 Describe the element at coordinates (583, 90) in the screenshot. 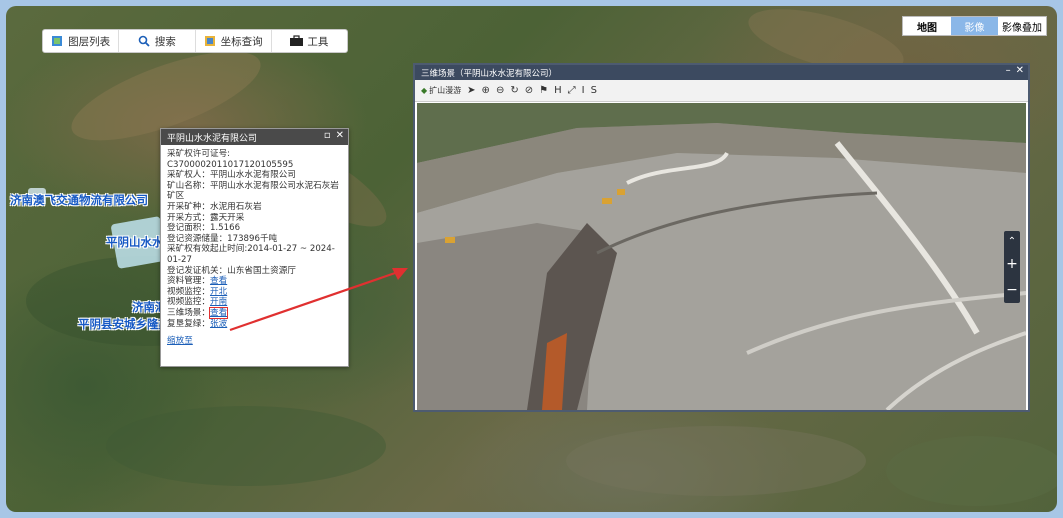

I see `vertical-icon: I` at that location.